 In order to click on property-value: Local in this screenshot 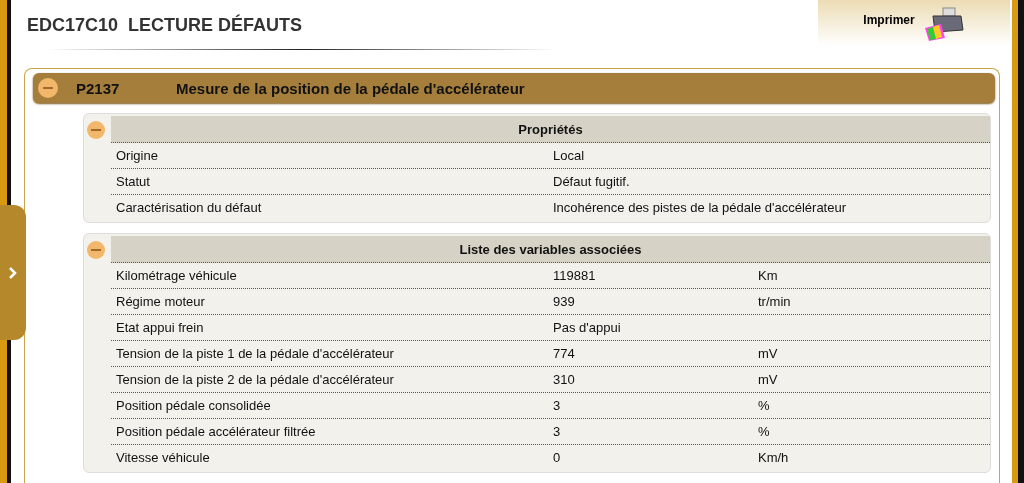, I will do `click(569, 155)`.